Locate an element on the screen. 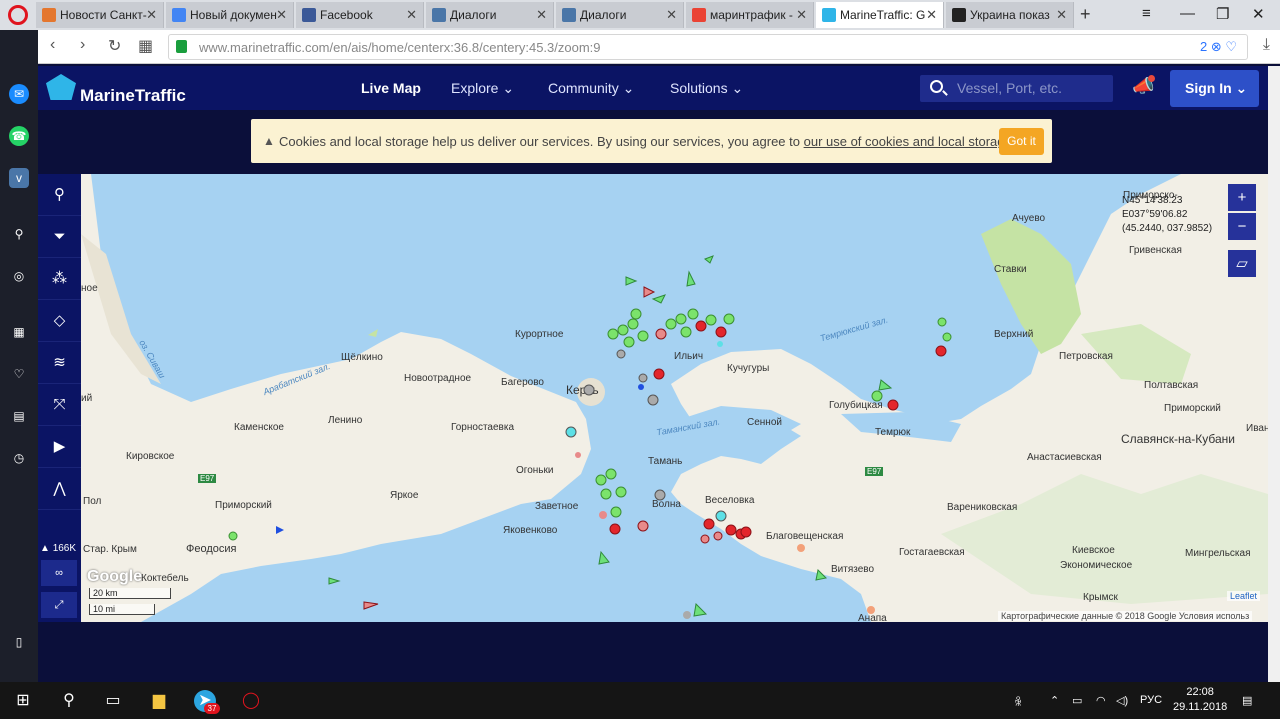 Image resolution: width=1280 pixels, height=719 pixels. maximize-icon: ❐ is located at coordinates (1222, 14).